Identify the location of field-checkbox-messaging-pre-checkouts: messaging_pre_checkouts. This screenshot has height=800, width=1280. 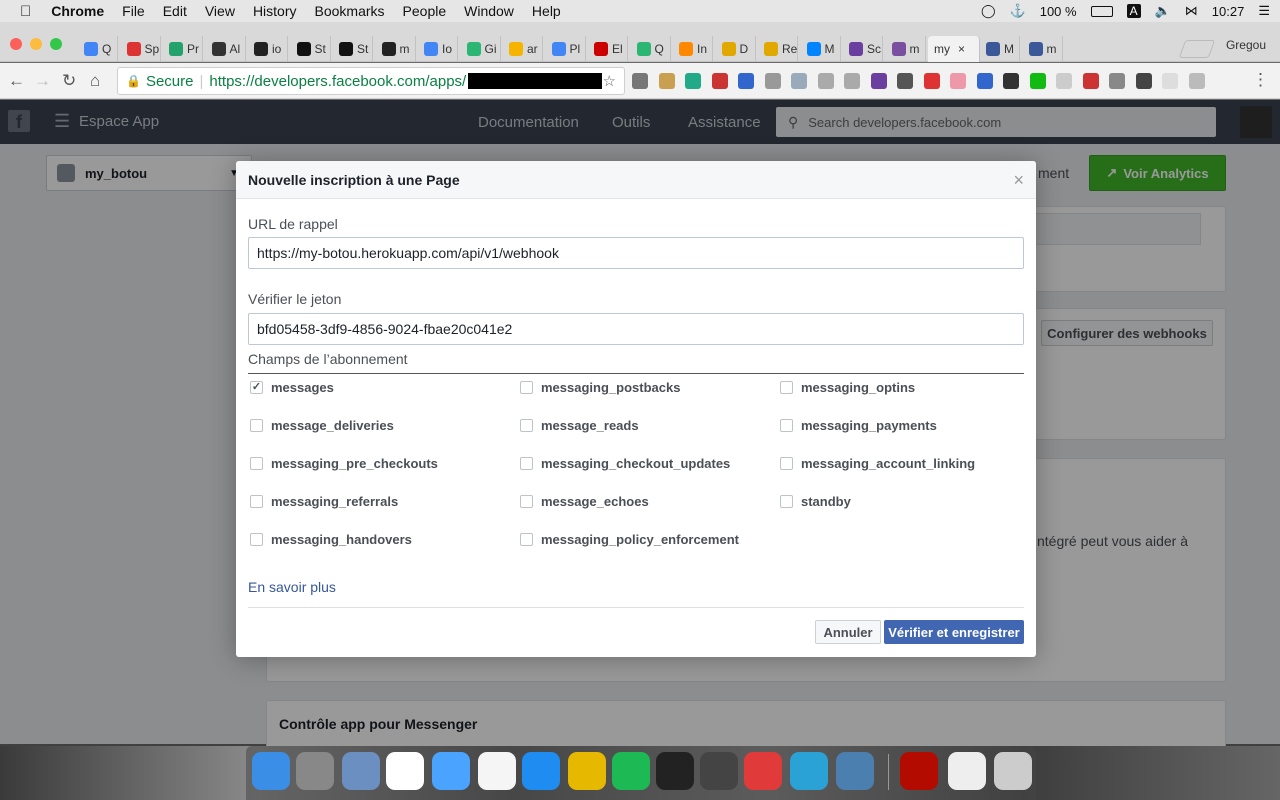
(344, 463).